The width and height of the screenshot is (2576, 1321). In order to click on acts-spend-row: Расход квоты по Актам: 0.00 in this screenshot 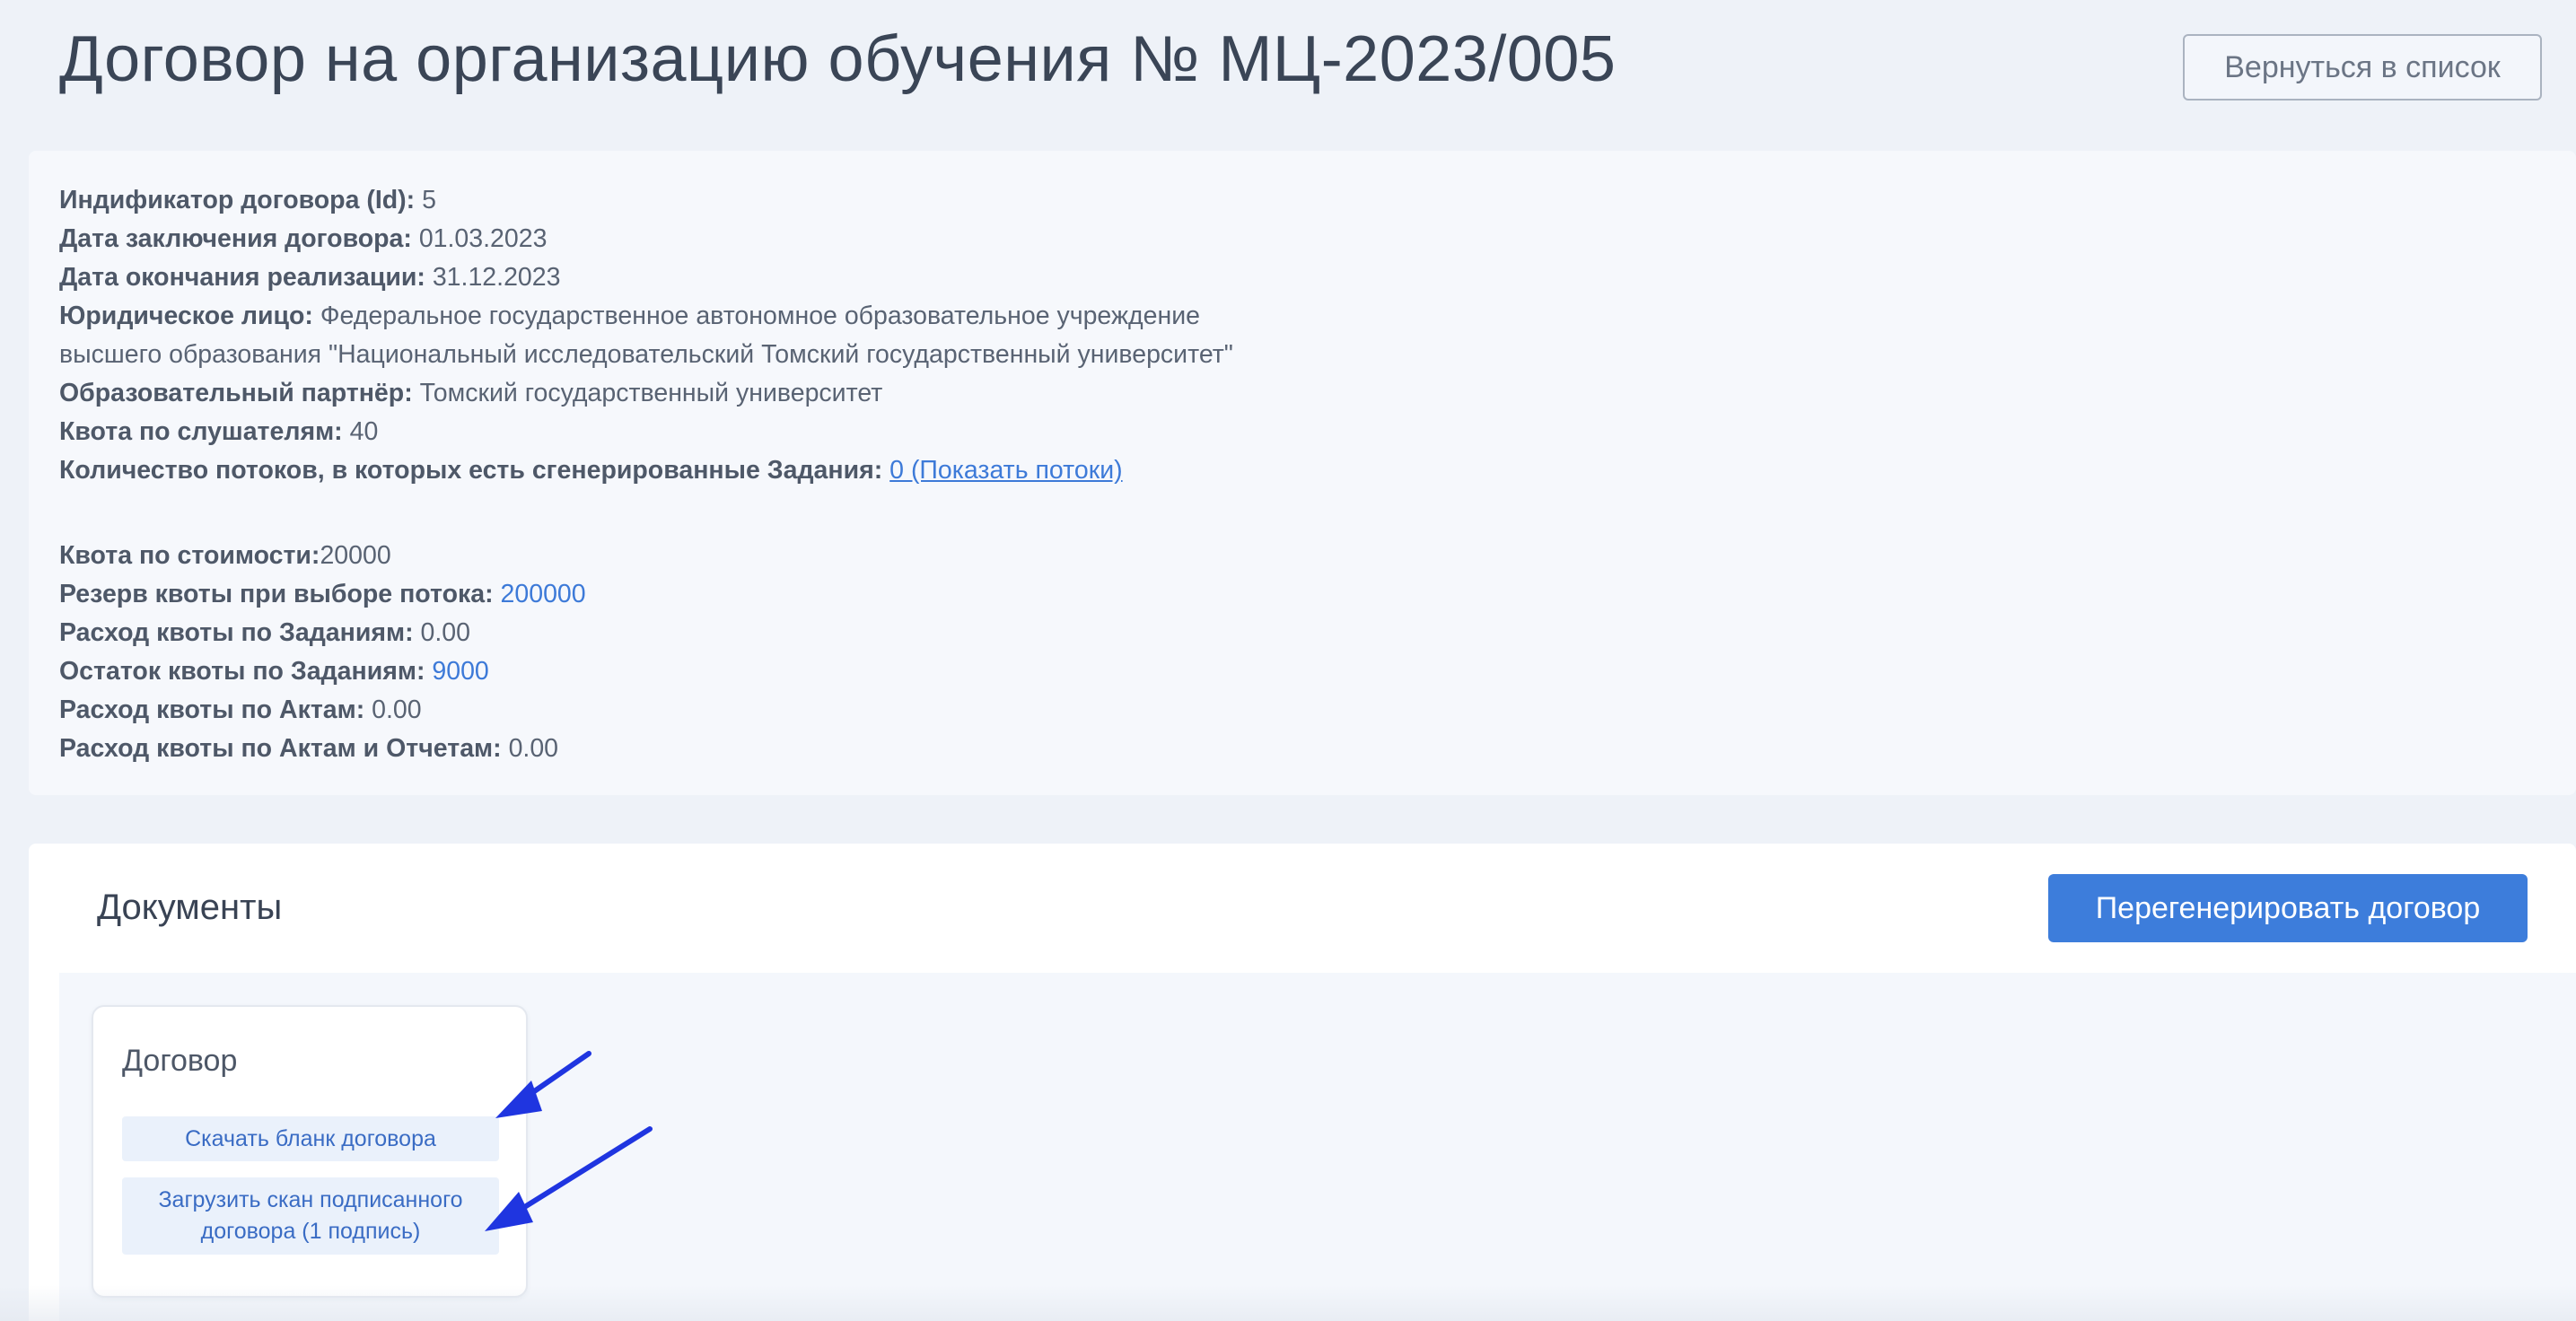, I will do `click(240, 710)`.